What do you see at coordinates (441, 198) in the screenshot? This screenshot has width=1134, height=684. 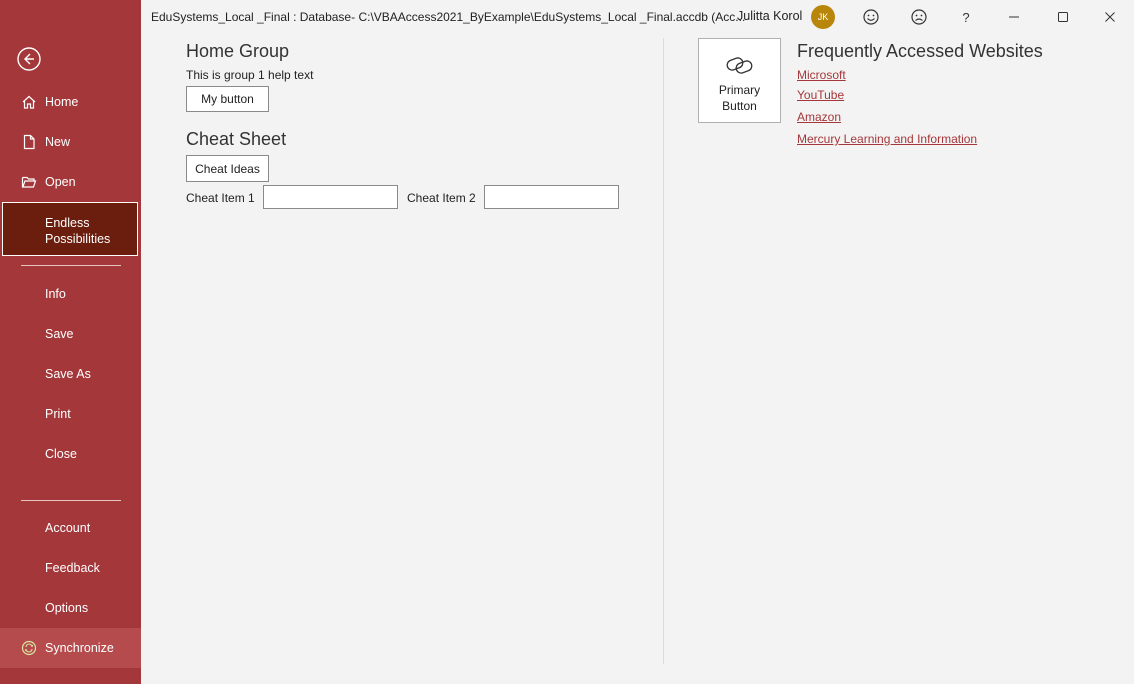 I see `cheat-item-2-label: Cheat Item 2` at bounding box center [441, 198].